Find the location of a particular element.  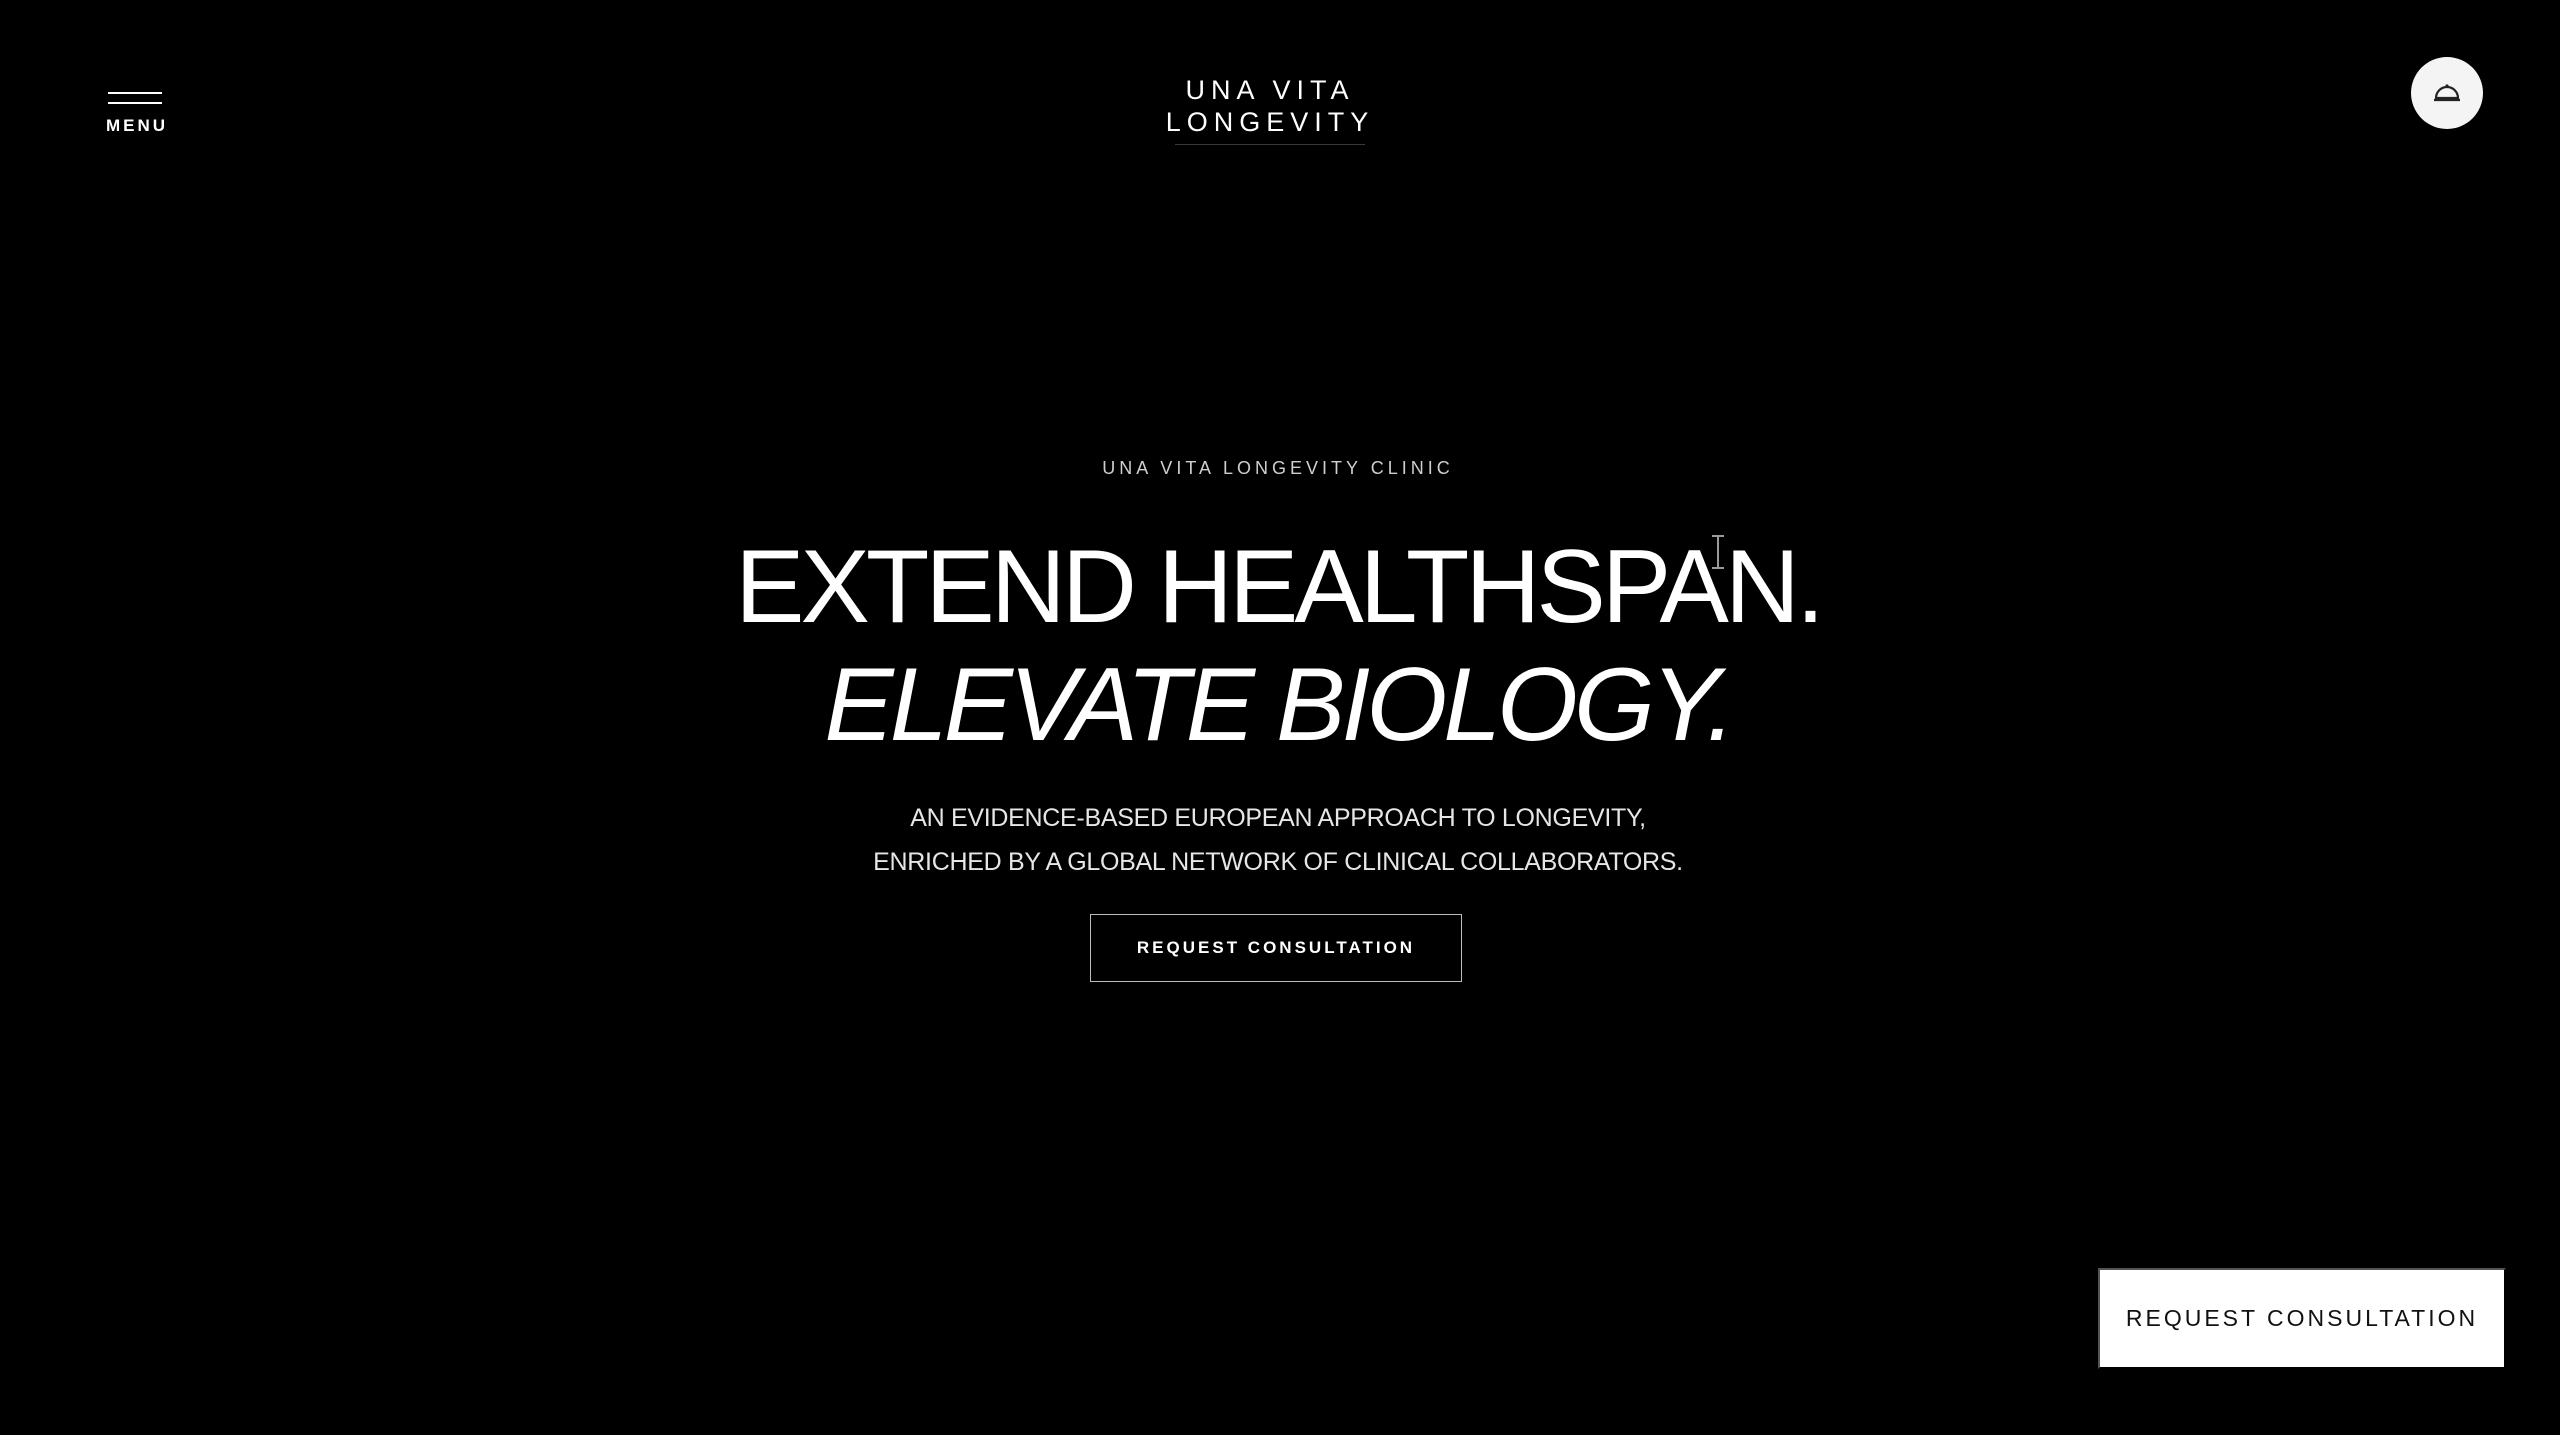

site-logo: UNA VITA LONGEVITY is located at coordinates (1270, 109).